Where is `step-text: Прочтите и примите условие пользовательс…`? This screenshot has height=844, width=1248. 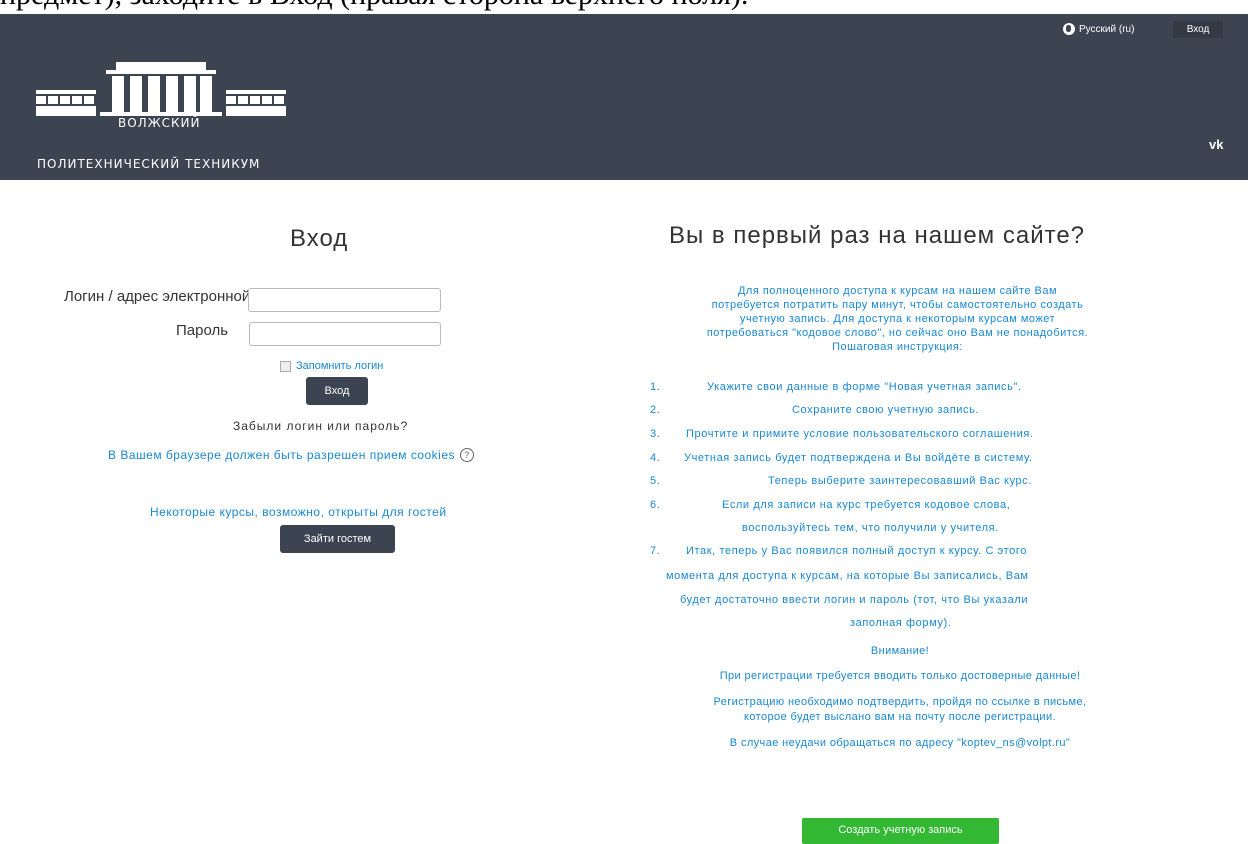 step-text: Прочтите и примите условие пользовательс… is located at coordinates (860, 434).